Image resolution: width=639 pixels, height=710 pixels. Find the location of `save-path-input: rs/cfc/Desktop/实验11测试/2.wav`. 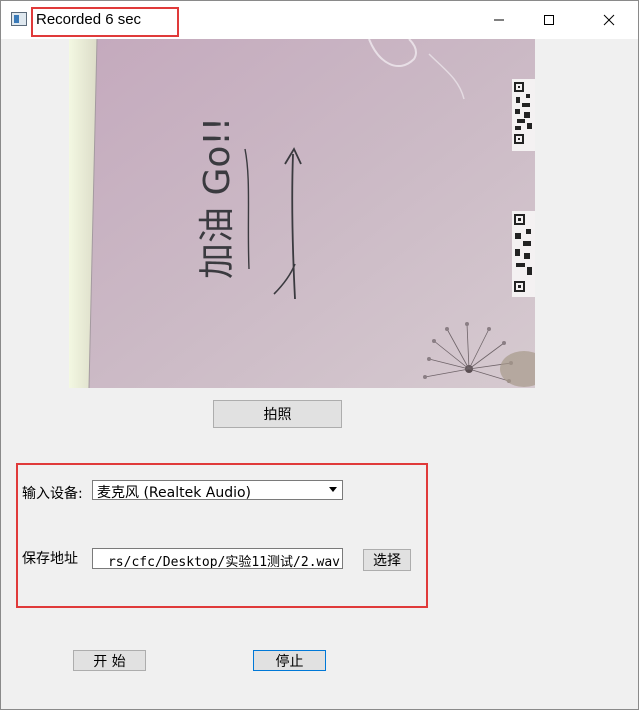

save-path-input: rs/cfc/Desktop/实验11测试/2.wav is located at coordinates (217, 558).